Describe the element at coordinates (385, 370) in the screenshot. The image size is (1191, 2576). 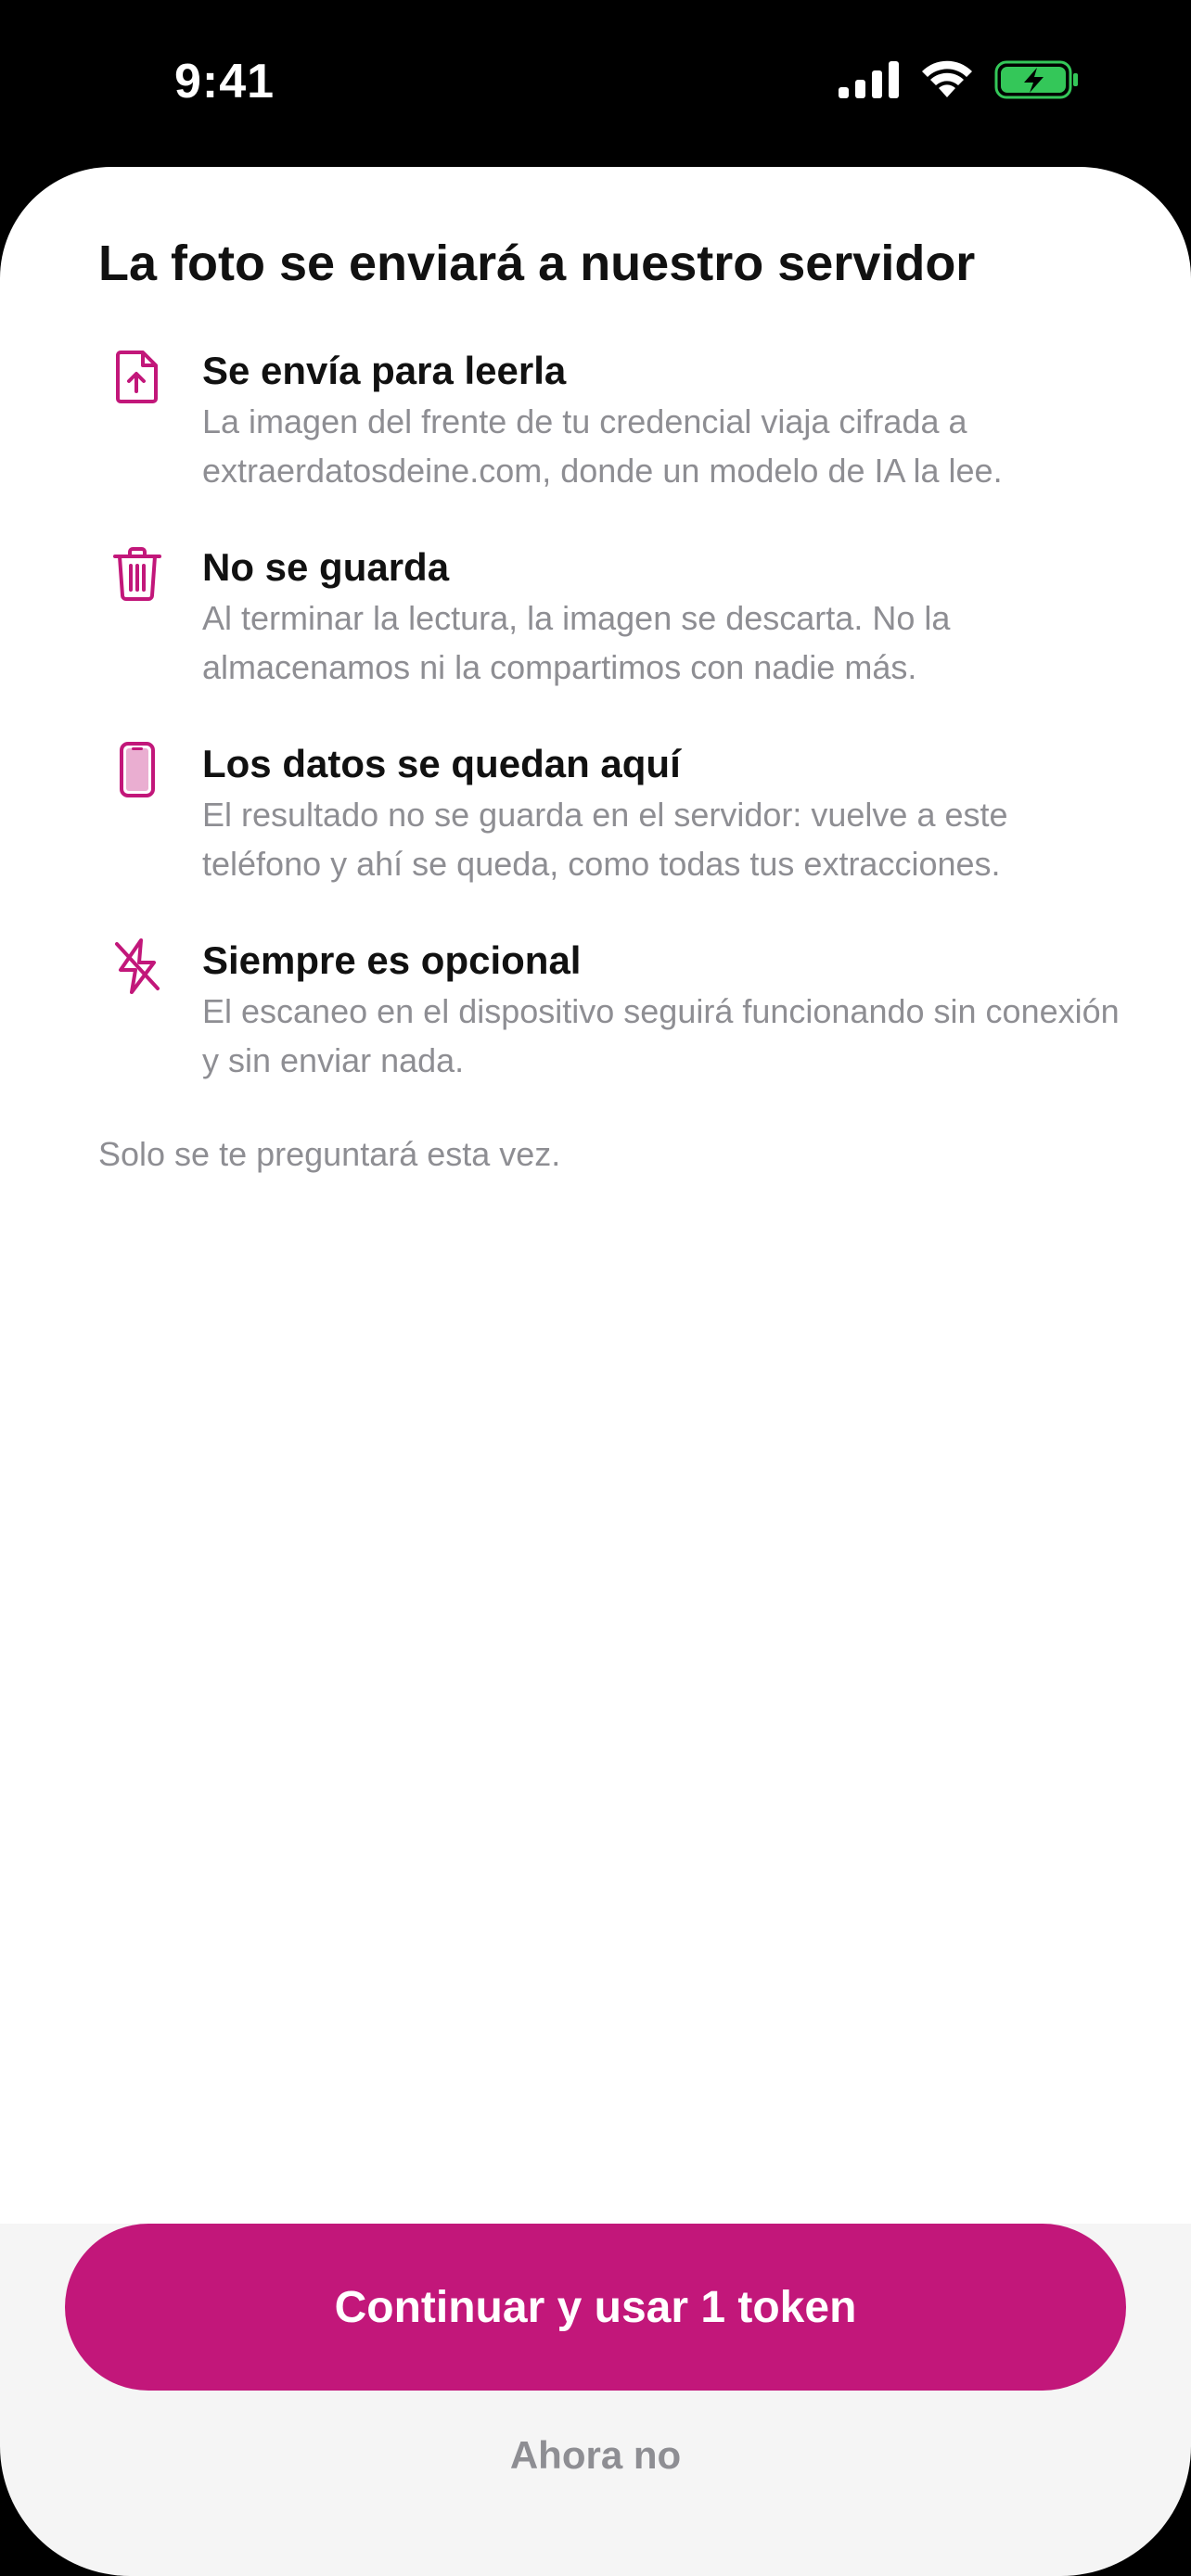
I see `item-title: Se envía para leerla` at that location.